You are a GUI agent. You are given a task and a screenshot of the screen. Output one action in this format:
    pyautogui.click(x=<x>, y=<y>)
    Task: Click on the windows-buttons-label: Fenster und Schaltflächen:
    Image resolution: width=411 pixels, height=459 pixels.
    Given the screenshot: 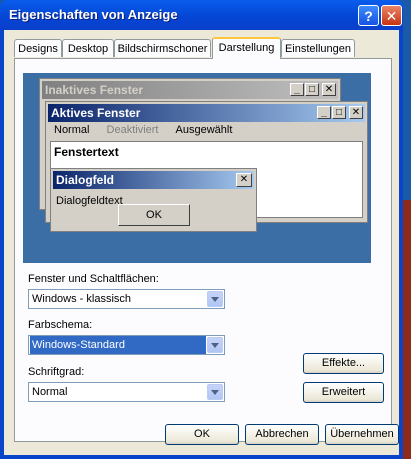 What is the action you would take?
    pyautogui.click(x=93, y=279)
    